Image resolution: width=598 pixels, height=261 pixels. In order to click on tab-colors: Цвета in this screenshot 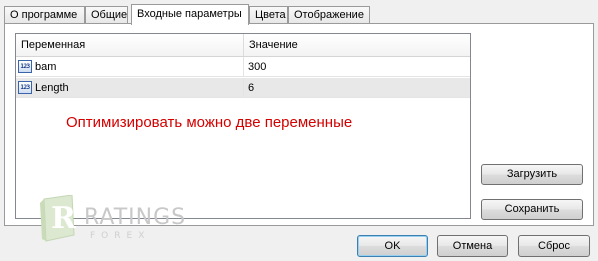, I will do `click(268, 15)`.